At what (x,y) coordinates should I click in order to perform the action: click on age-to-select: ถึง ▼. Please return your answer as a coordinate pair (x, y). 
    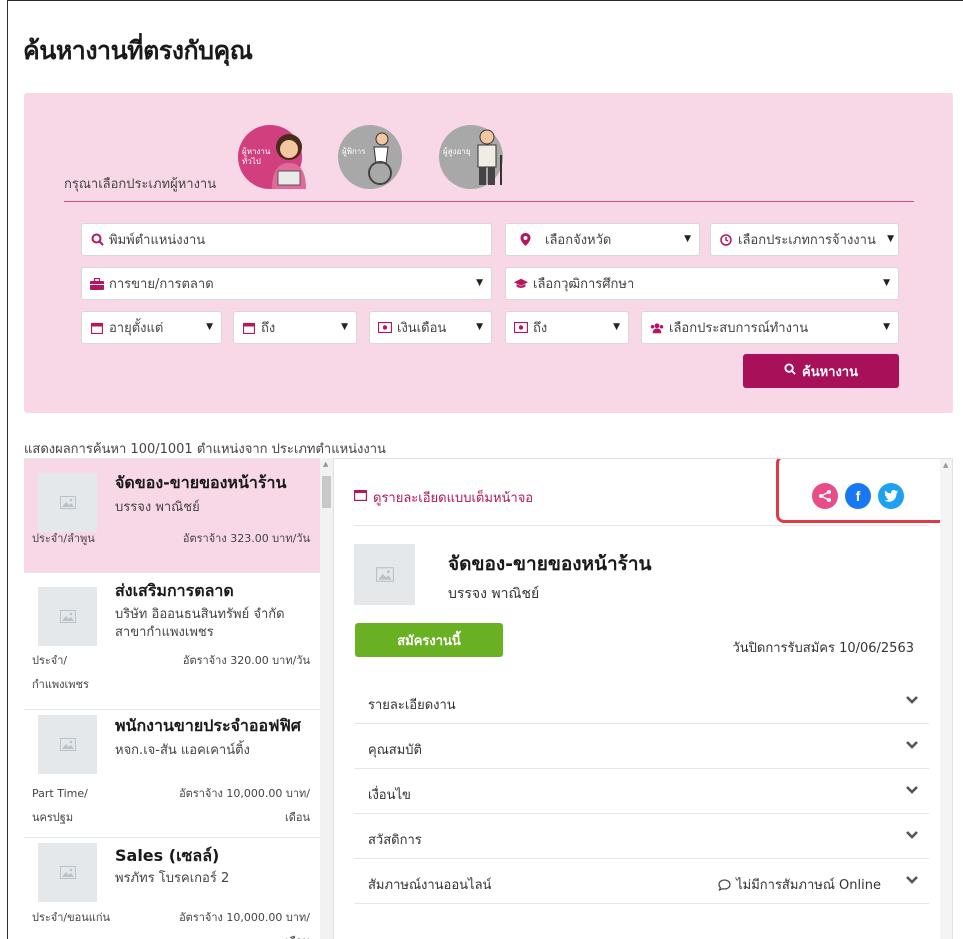
    Looking at the image, I should click on (295, 327).